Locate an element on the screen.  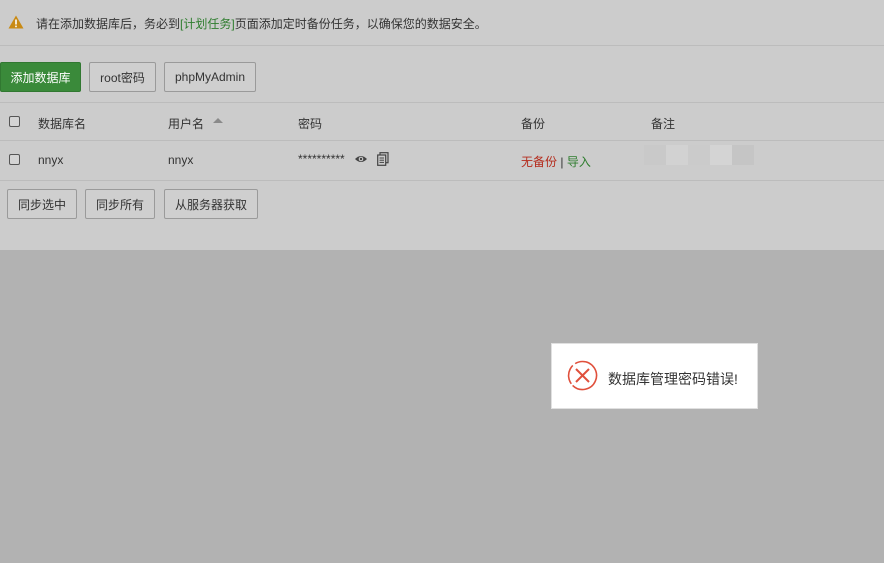
row-checkbox is located at coordinates (14, 159).